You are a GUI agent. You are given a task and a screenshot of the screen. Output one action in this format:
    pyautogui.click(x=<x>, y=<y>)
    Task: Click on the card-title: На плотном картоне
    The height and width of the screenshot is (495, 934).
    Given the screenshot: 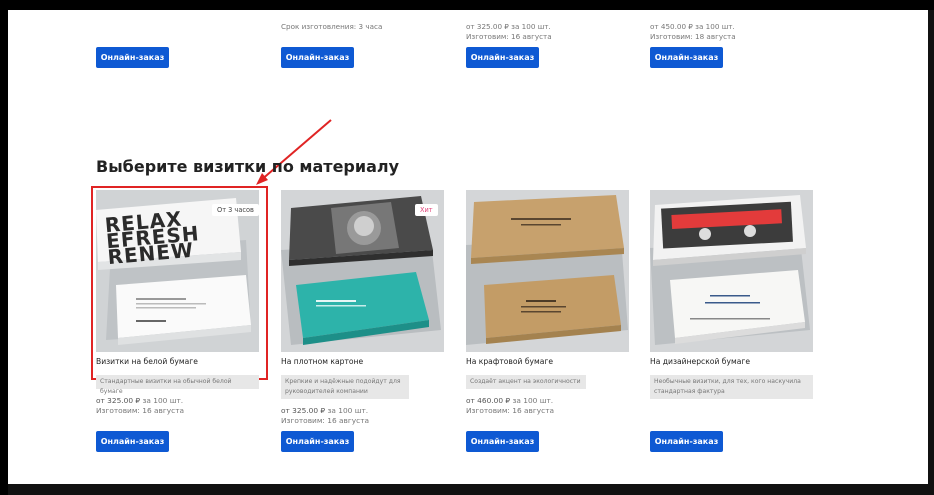 What is the action you would take?
    pyautogui.click(x=322, y=361)
    